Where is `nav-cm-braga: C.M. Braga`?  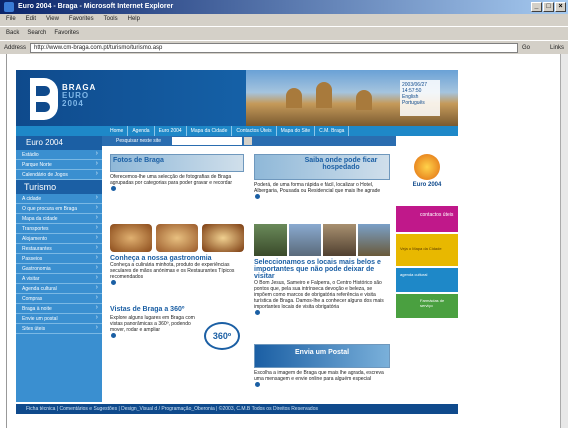
nav-cm-braga: C.M. Braga is located at coordinates (332, 131).